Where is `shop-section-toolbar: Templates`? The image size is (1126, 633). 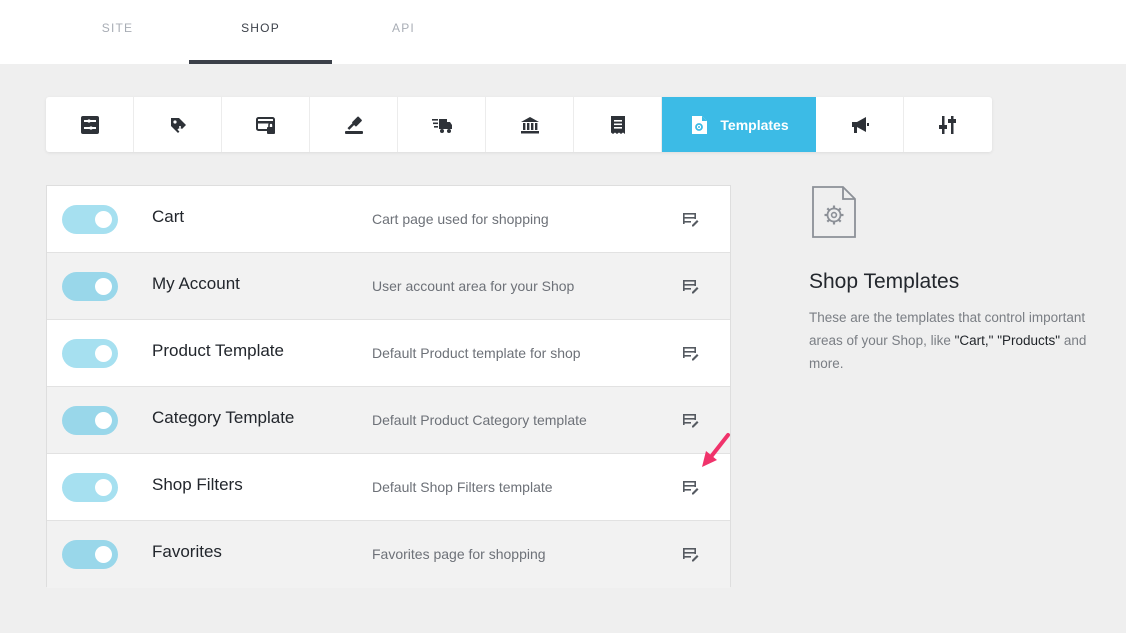 shop-section-toolbar: Templates is located at coordinates (519, 124).